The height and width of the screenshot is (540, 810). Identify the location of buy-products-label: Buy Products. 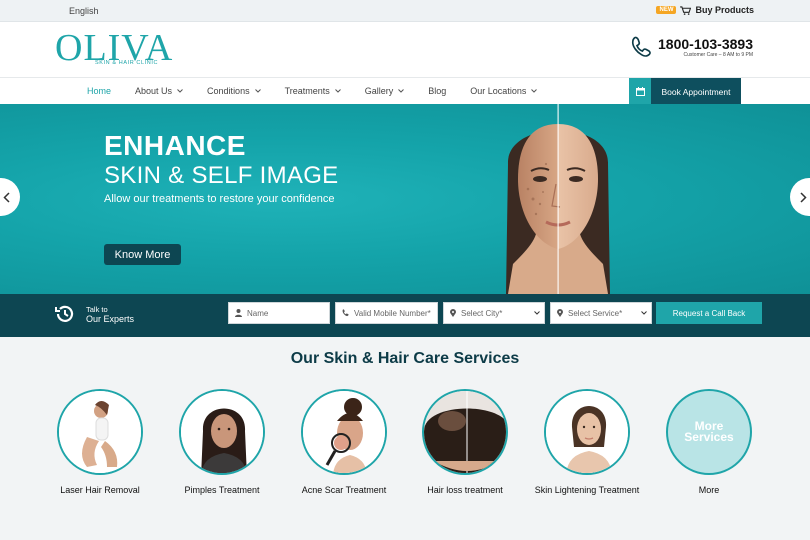
(724, 10).